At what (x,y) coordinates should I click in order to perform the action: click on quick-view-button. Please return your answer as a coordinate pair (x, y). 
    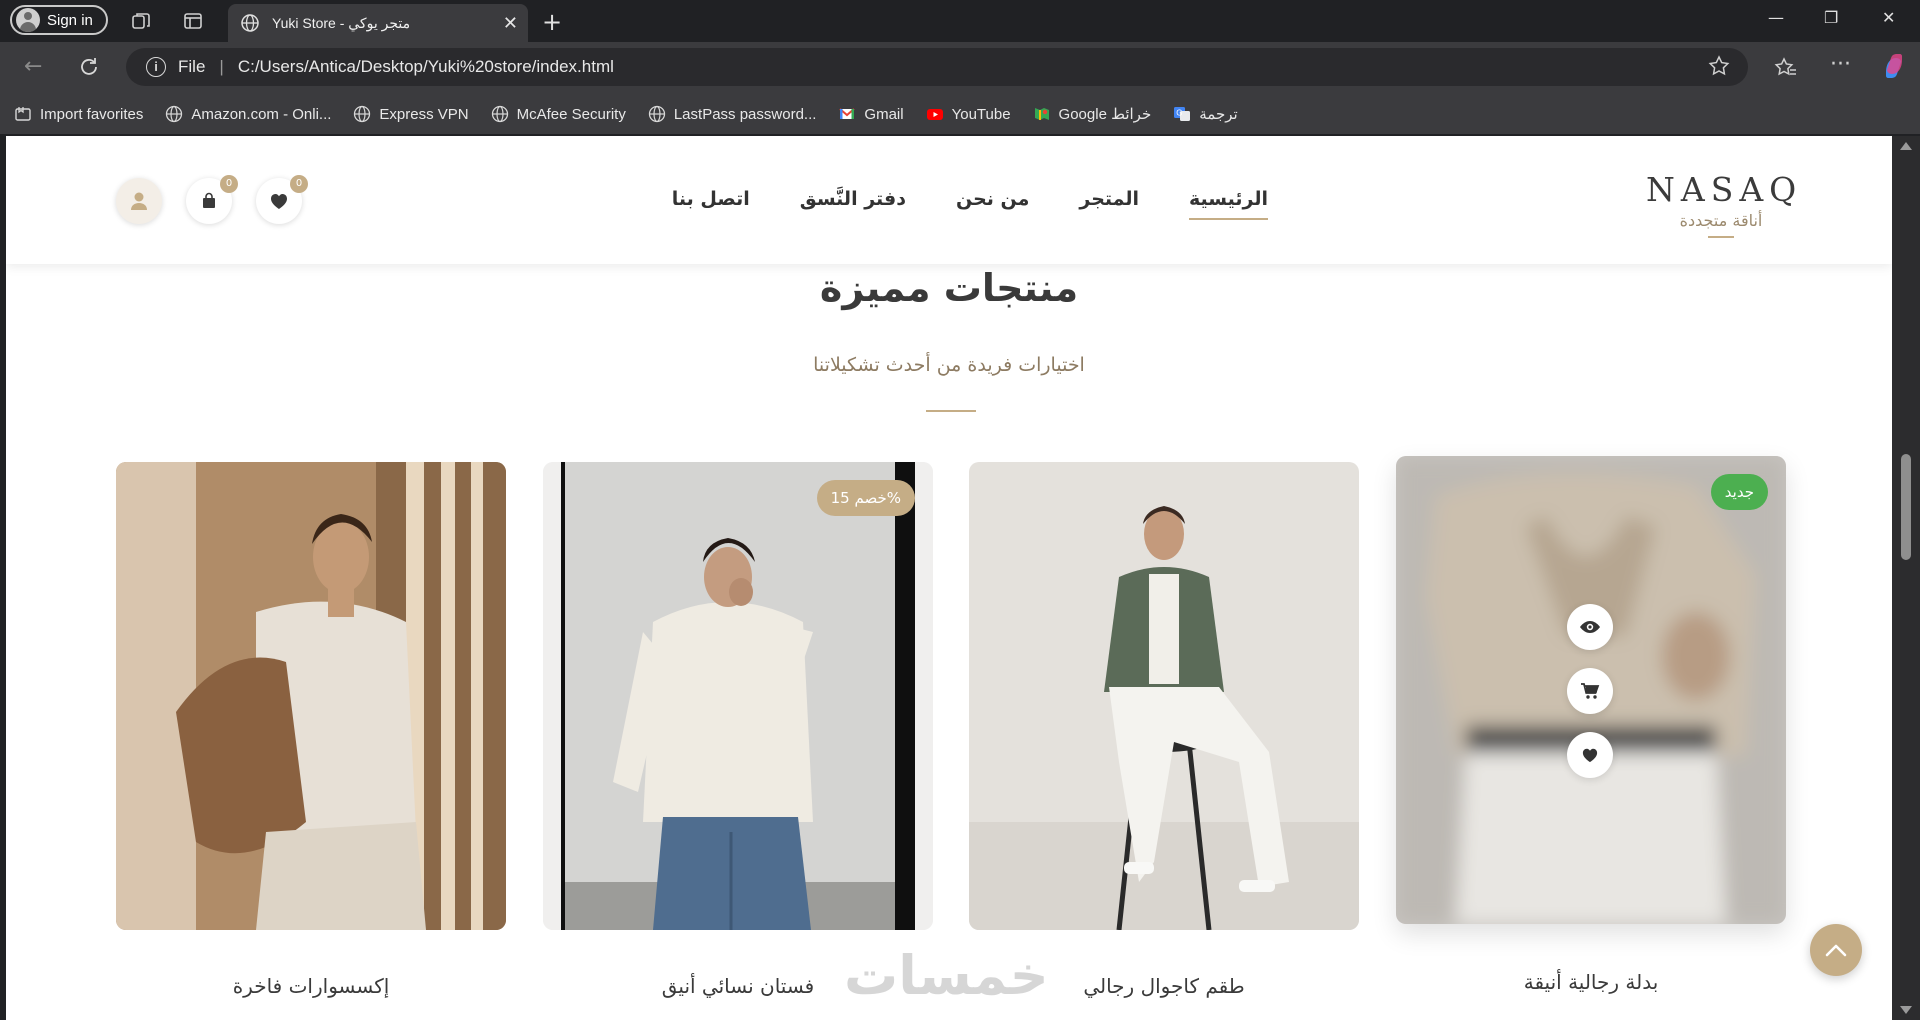
    Looking at the image, I should click on (1590, 627).